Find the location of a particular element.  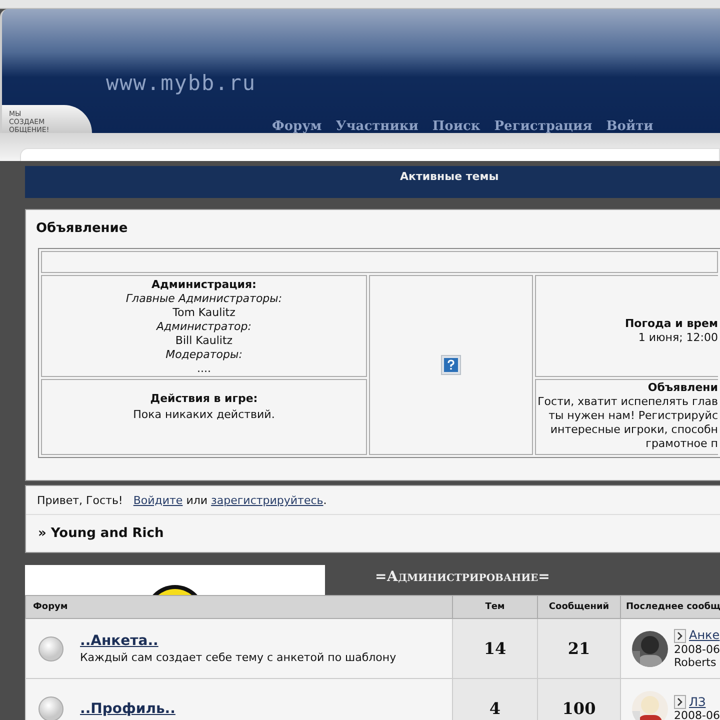

register-link: зарегистрируйтесь is located at coordinates (267, 500).